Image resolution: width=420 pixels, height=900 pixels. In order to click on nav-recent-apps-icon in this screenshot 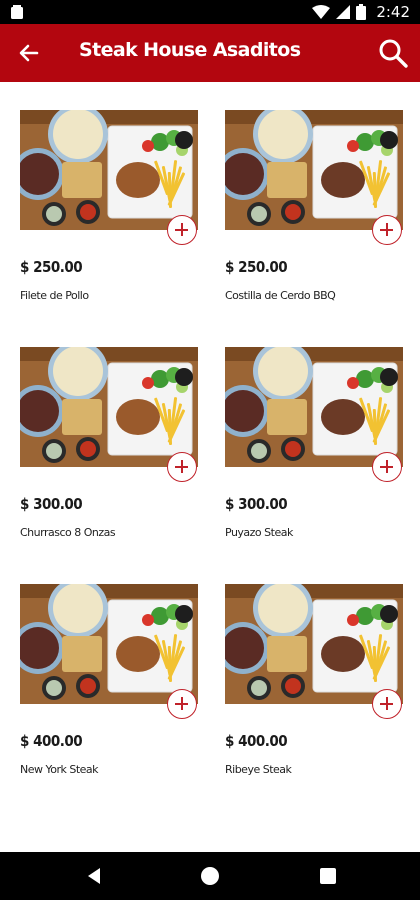, I will do `click(328, 876)`.